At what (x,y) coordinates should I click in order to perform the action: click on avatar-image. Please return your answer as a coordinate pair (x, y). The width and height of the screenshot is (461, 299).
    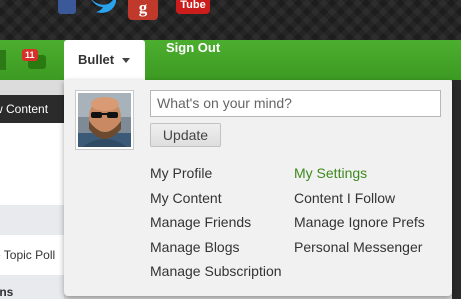
    Looking at the image, I should click on (104, 120).